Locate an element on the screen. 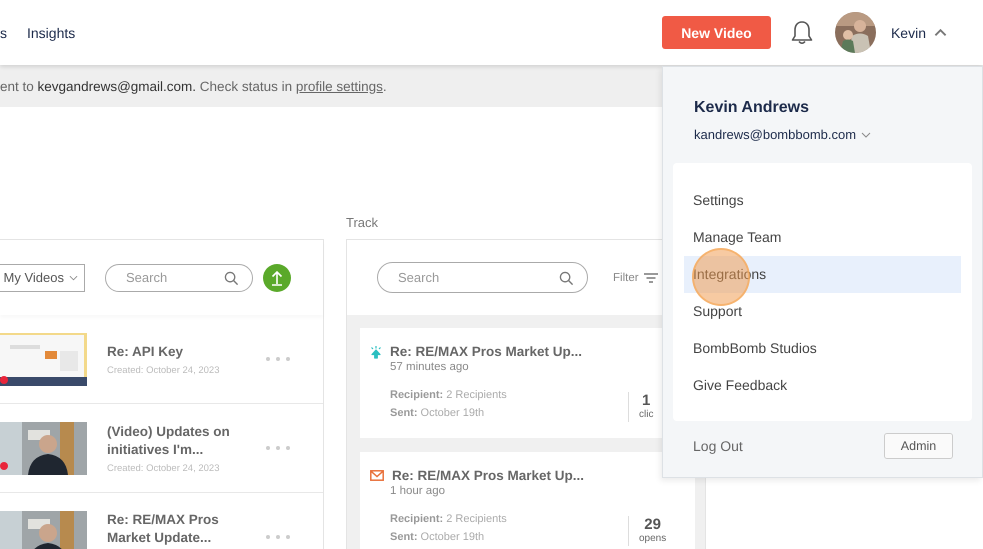 This screenshot has height=549, width=983. account-name: Kevin Andrews is located at coordinates (752, 108).